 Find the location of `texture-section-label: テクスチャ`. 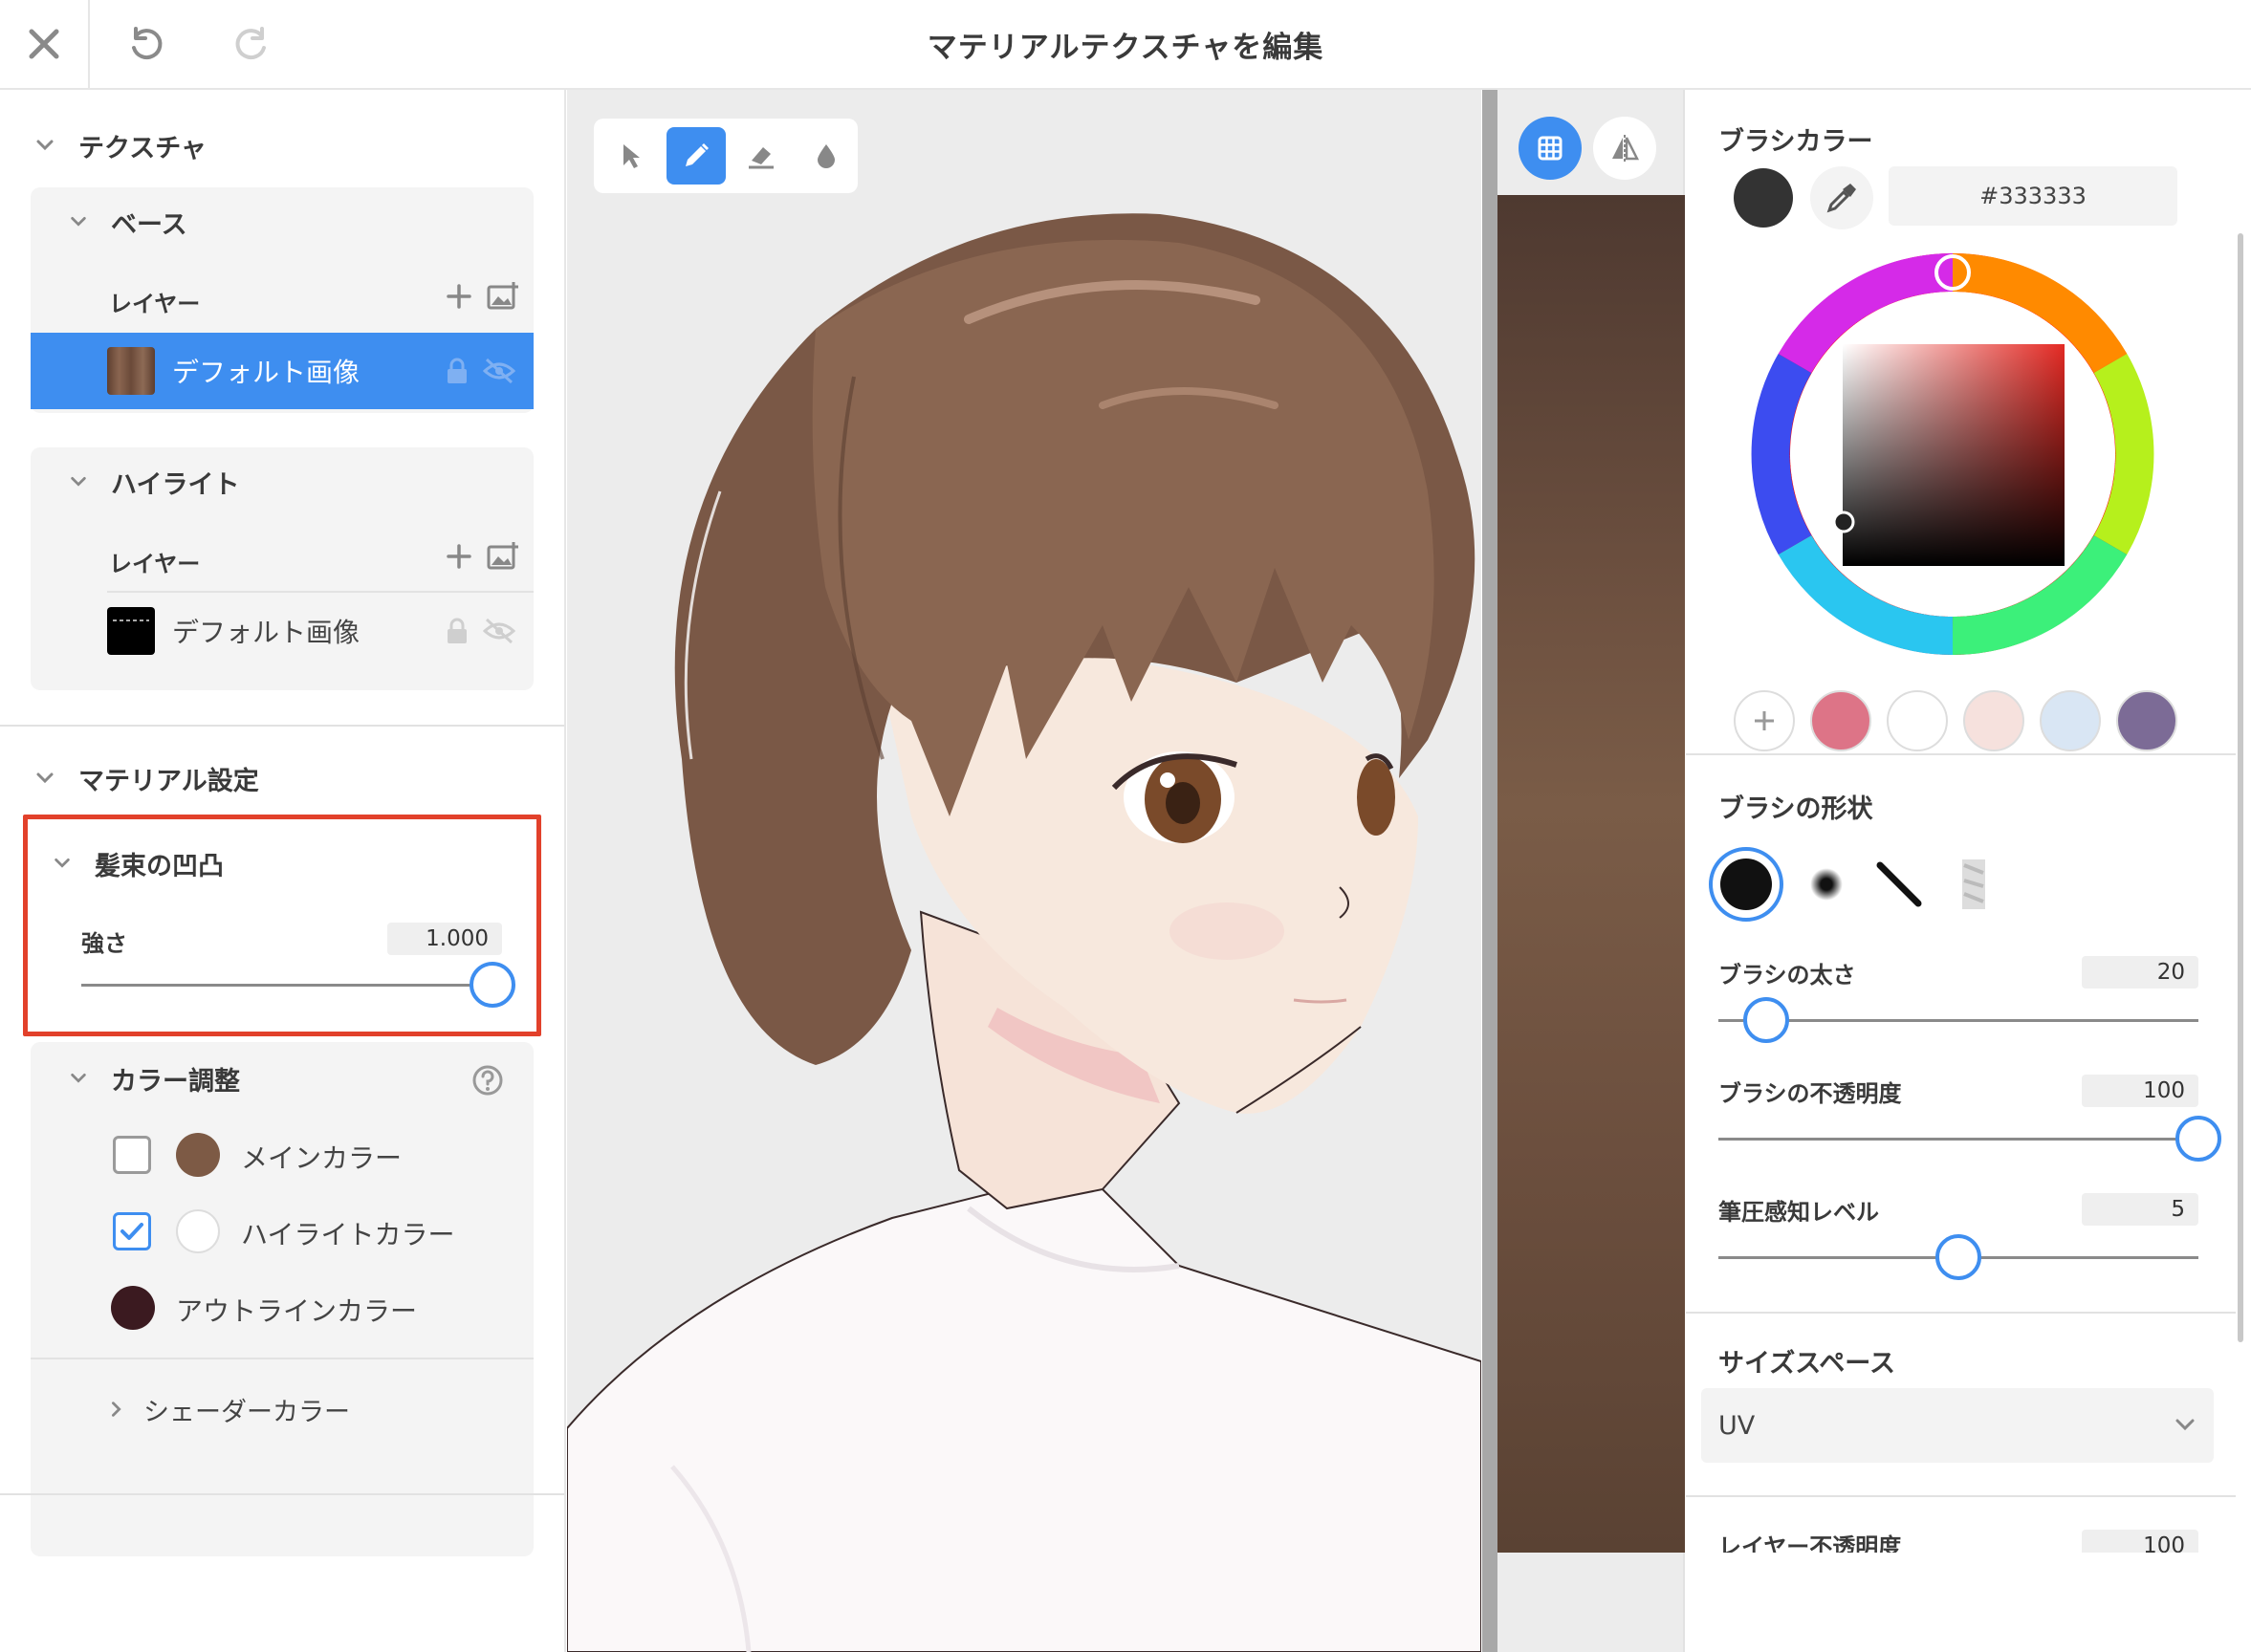

texture-section-label: テクスチャ is located at coordinates (142, 148).